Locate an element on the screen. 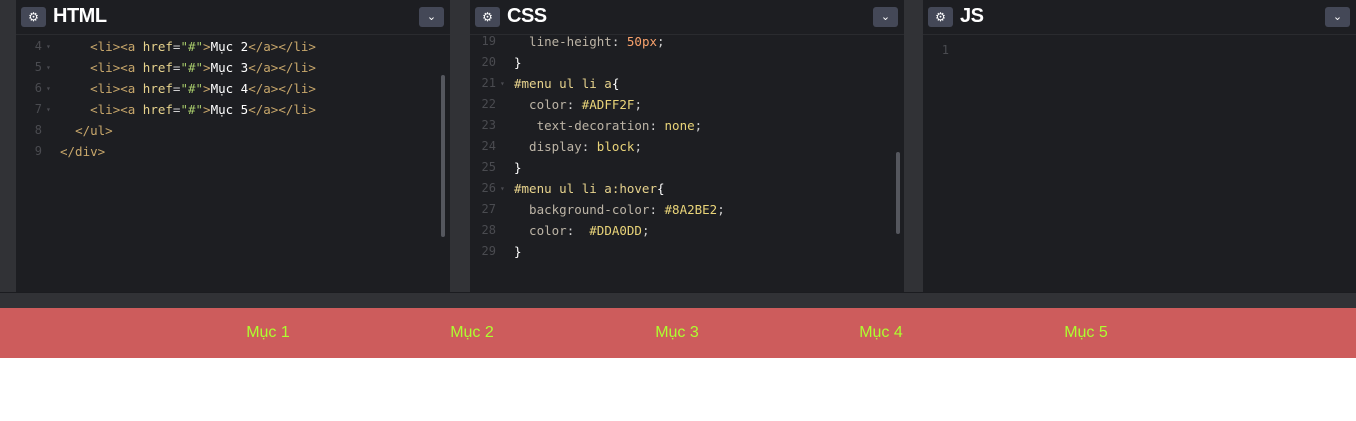 The height and width of the screenshot is (421, 1356). line-number: 26 is located at coordinates (488, 188).